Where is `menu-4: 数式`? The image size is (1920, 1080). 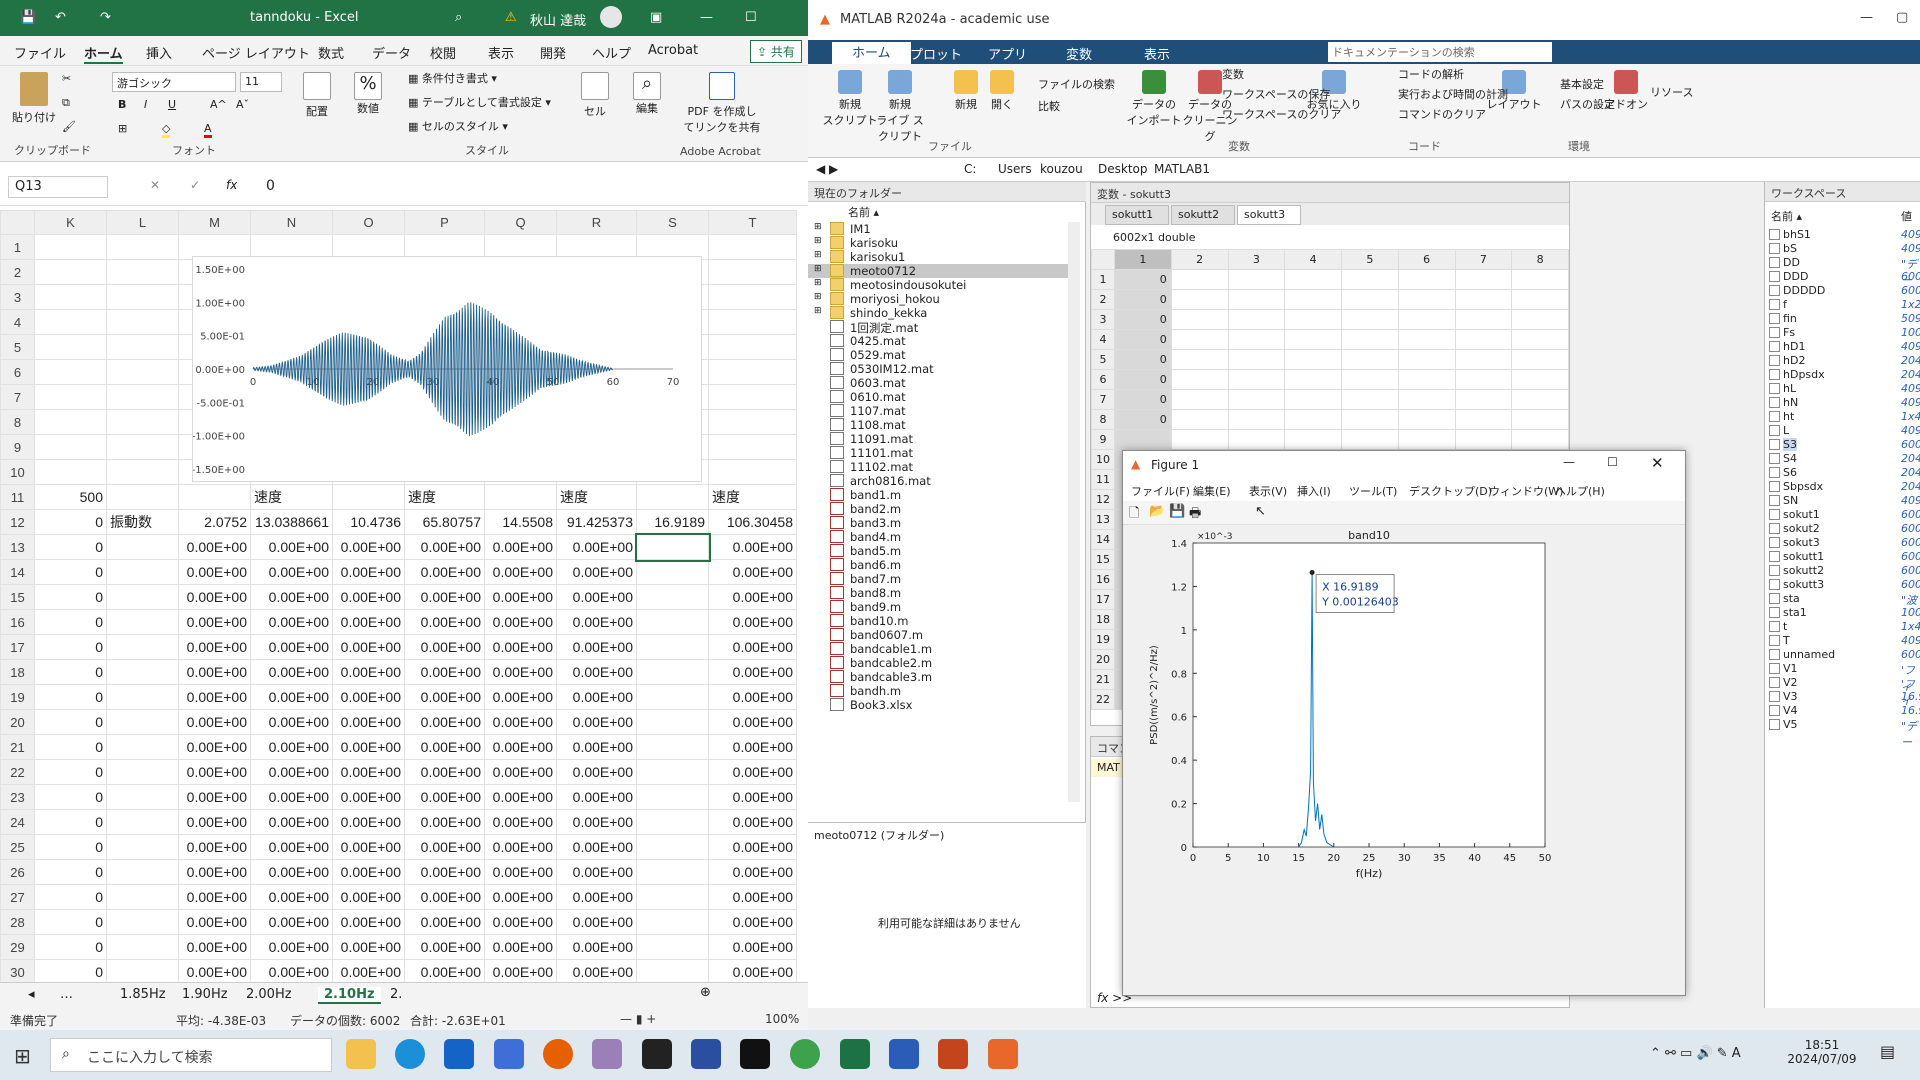 menu-4: 数式 is located at coordinates (331, 52).